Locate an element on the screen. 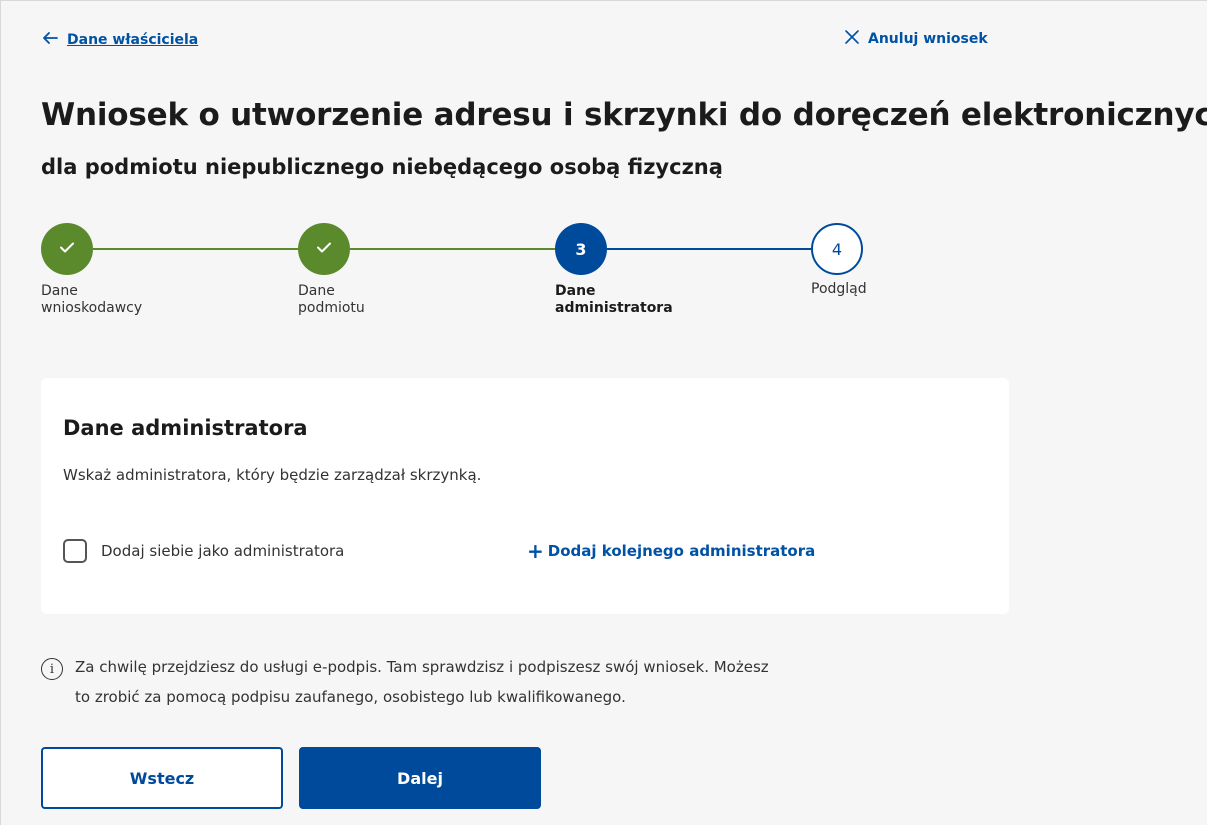  step-1-label-line1: Dane is located at coordinates (59, 291).